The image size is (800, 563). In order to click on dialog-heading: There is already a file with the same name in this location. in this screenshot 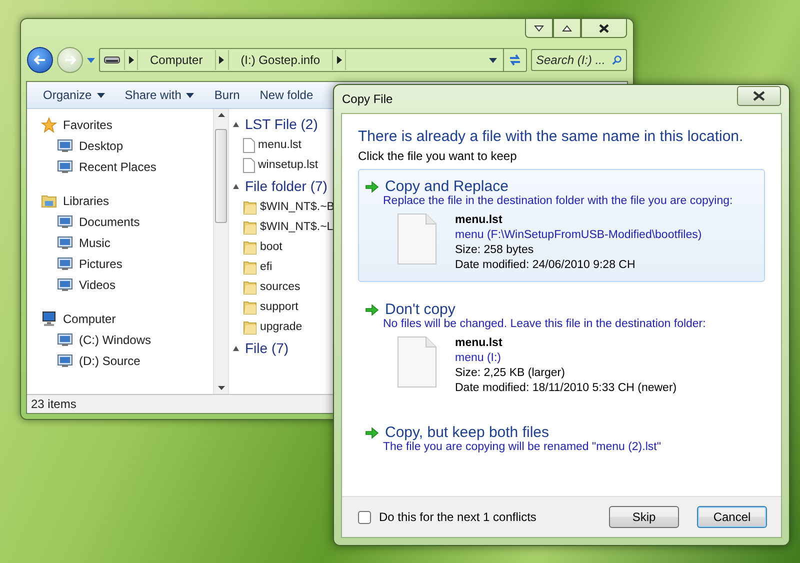, I will do `click(551, 136)`.